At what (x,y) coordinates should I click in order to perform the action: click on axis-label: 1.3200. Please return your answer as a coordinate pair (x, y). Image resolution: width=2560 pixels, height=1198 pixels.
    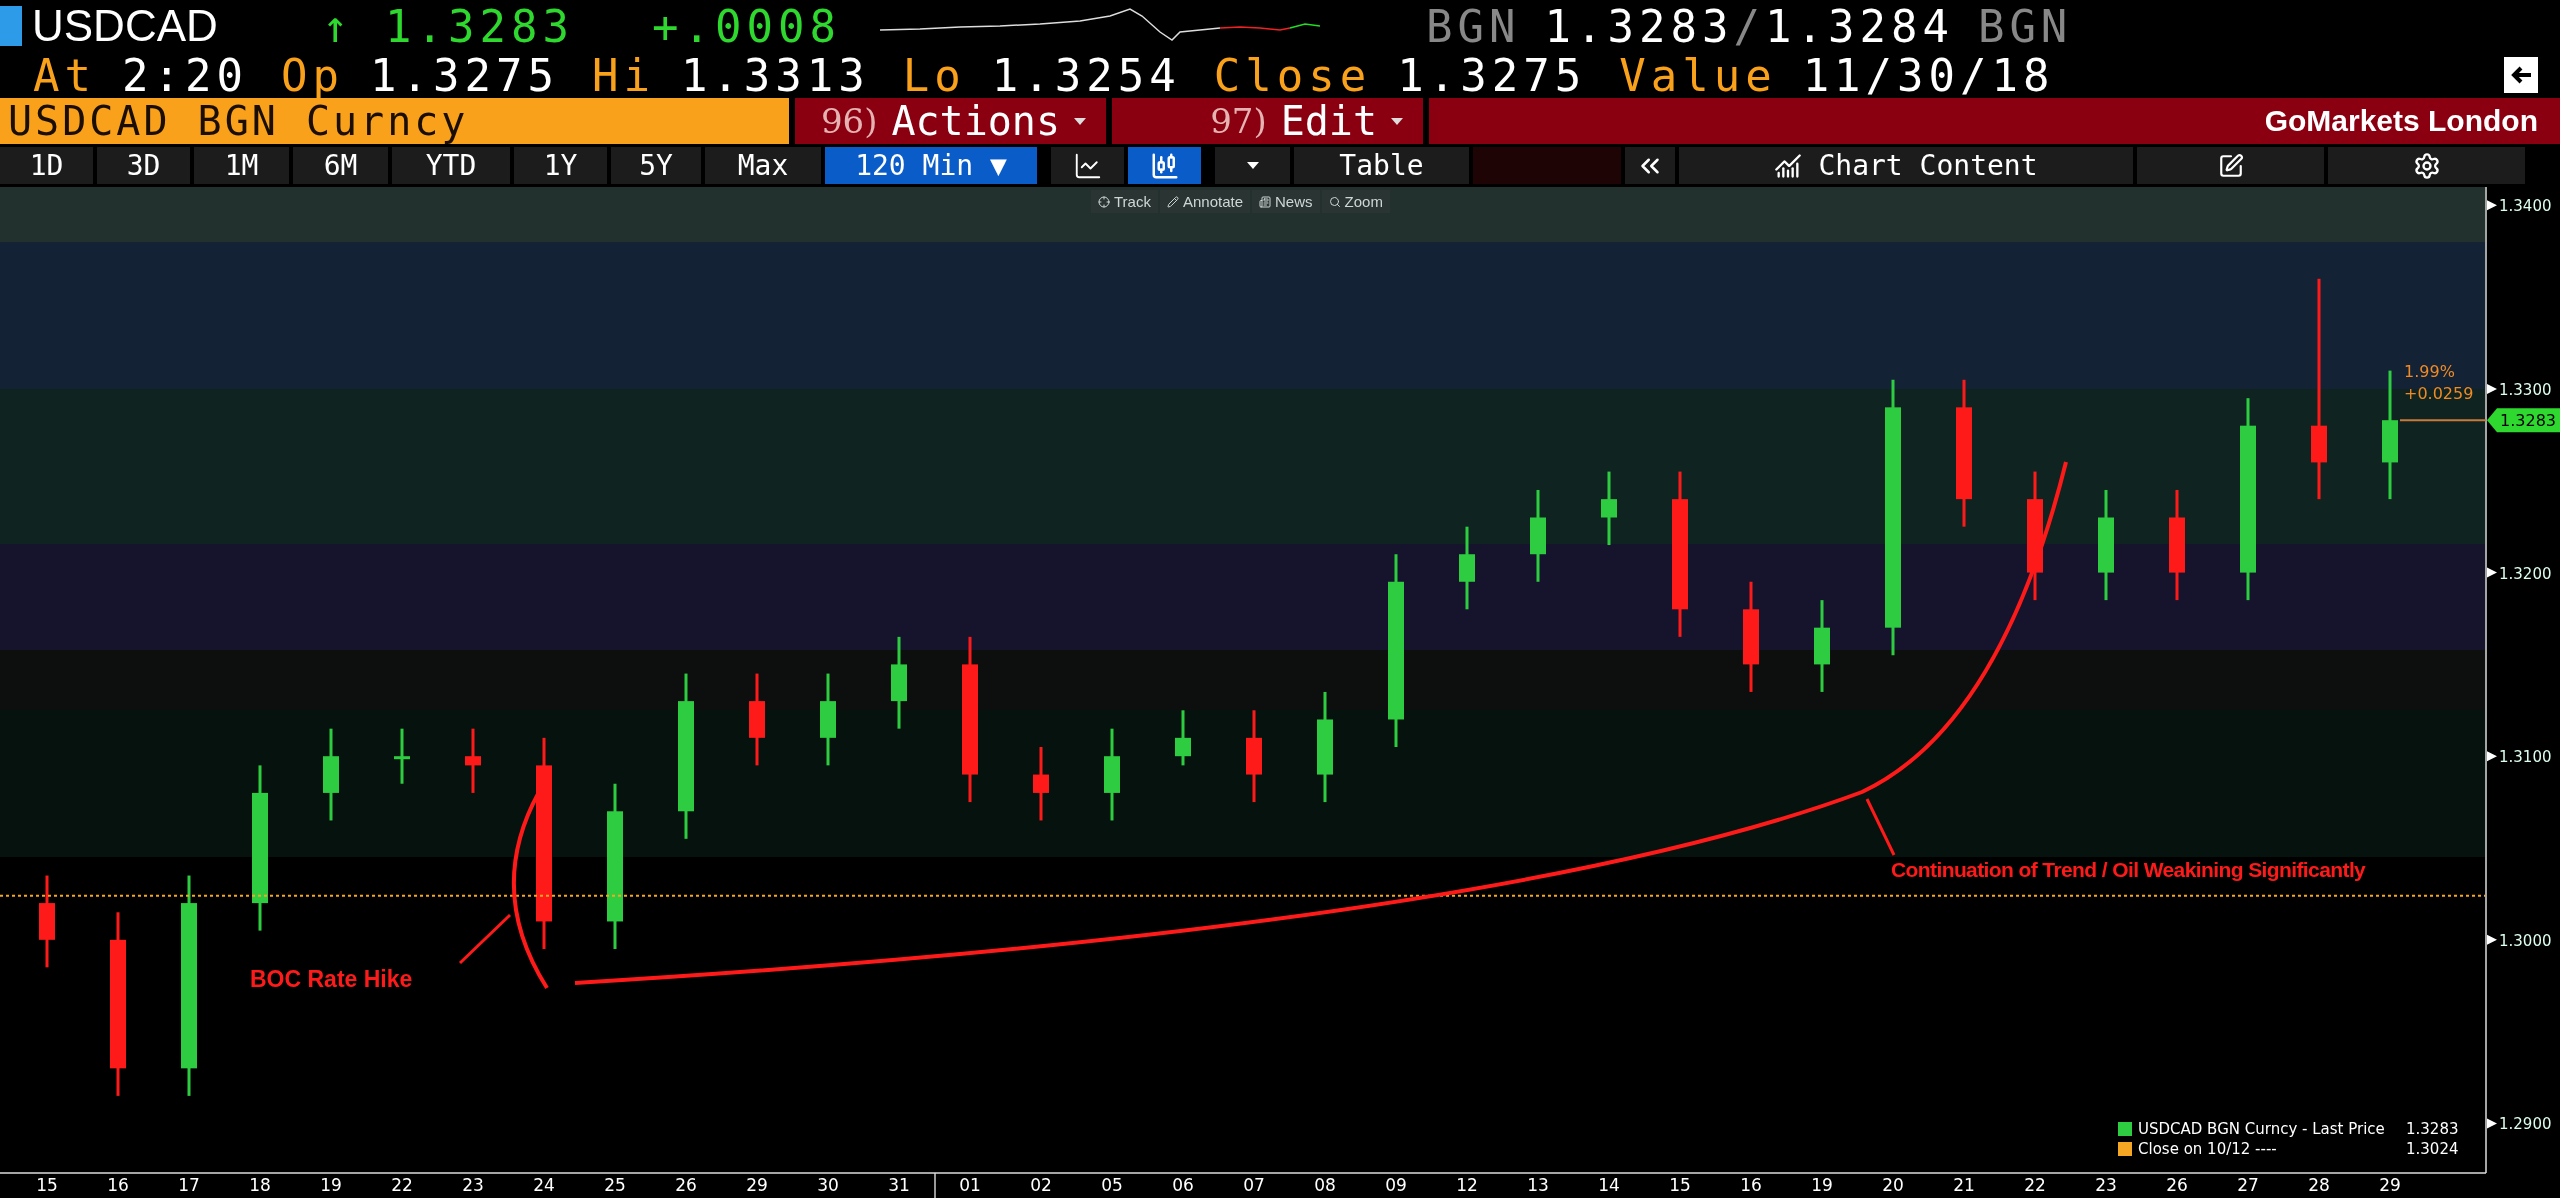
    Looking at the image, I should click on (2519, 573).